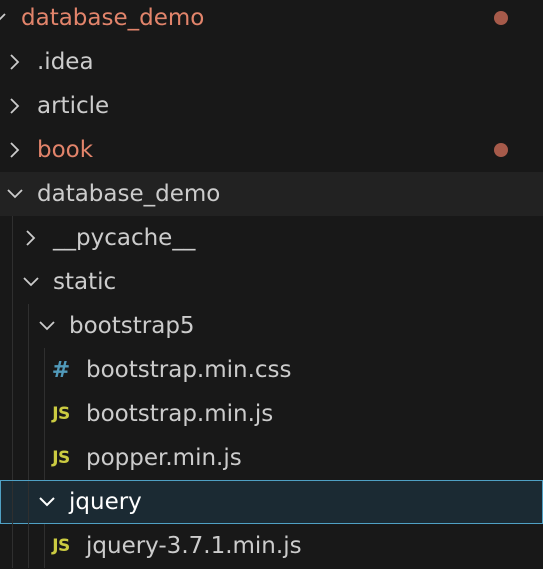 The height and width of the screenshot is (569, 543). Describe the element at coordinates (132, 326) in the screenshot. I see `tree-item-label: bootstrap5` at that location.